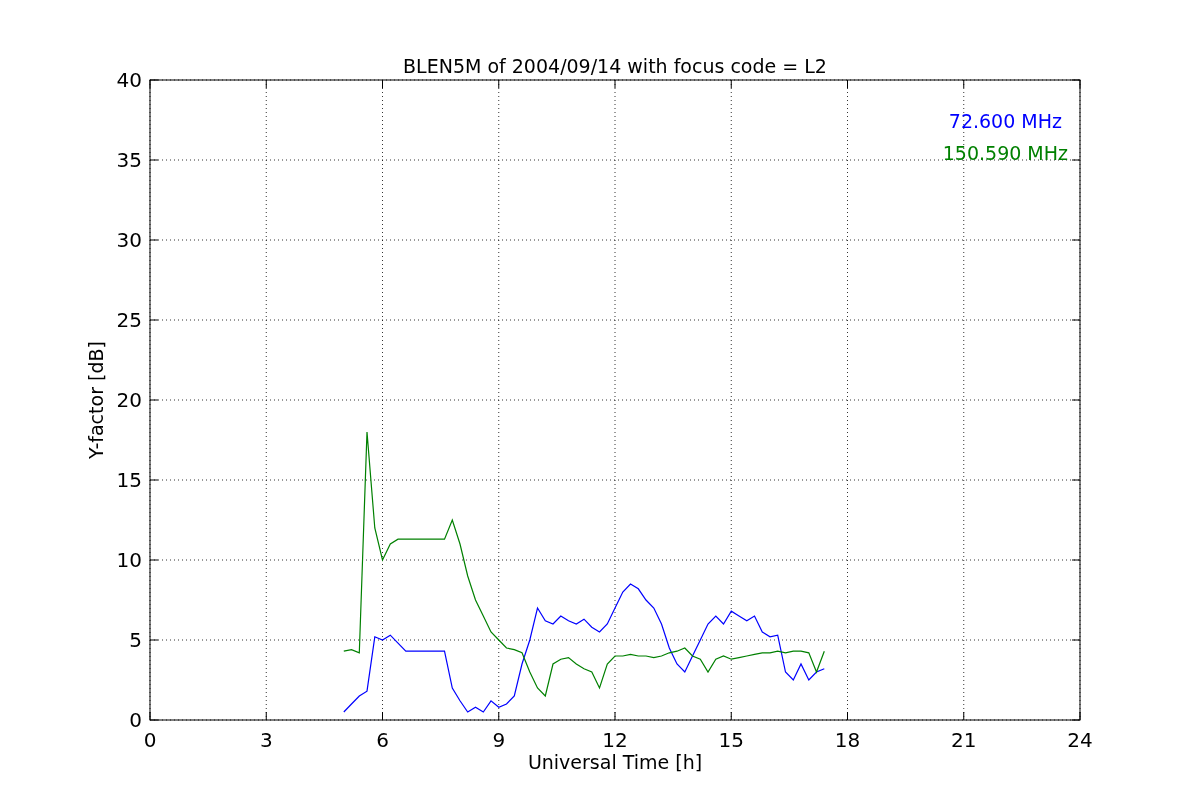 This screenshot has width=1200, height=800. I want to click on x-tick-label: 24, so click(1080, 740).